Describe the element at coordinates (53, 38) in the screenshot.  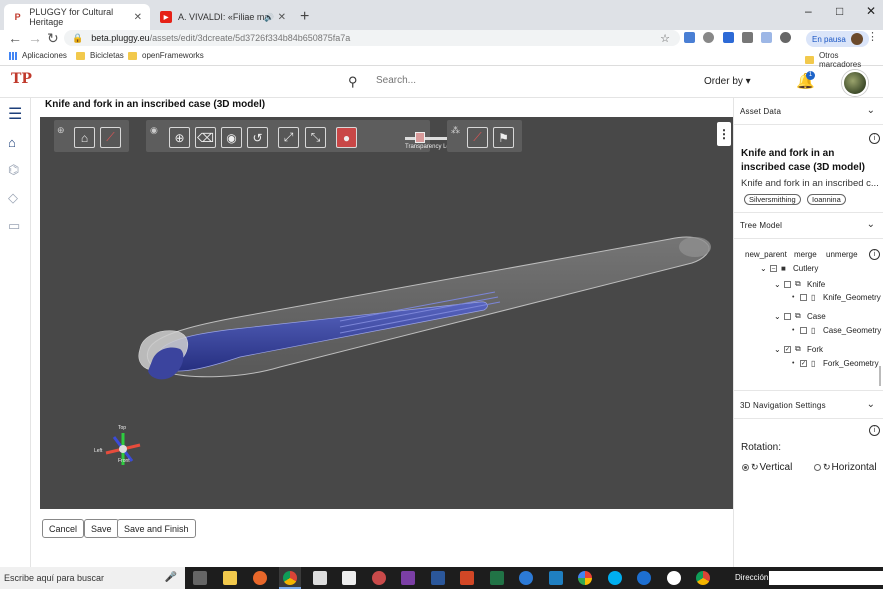
I see `reload-icon: ↻` at that location.